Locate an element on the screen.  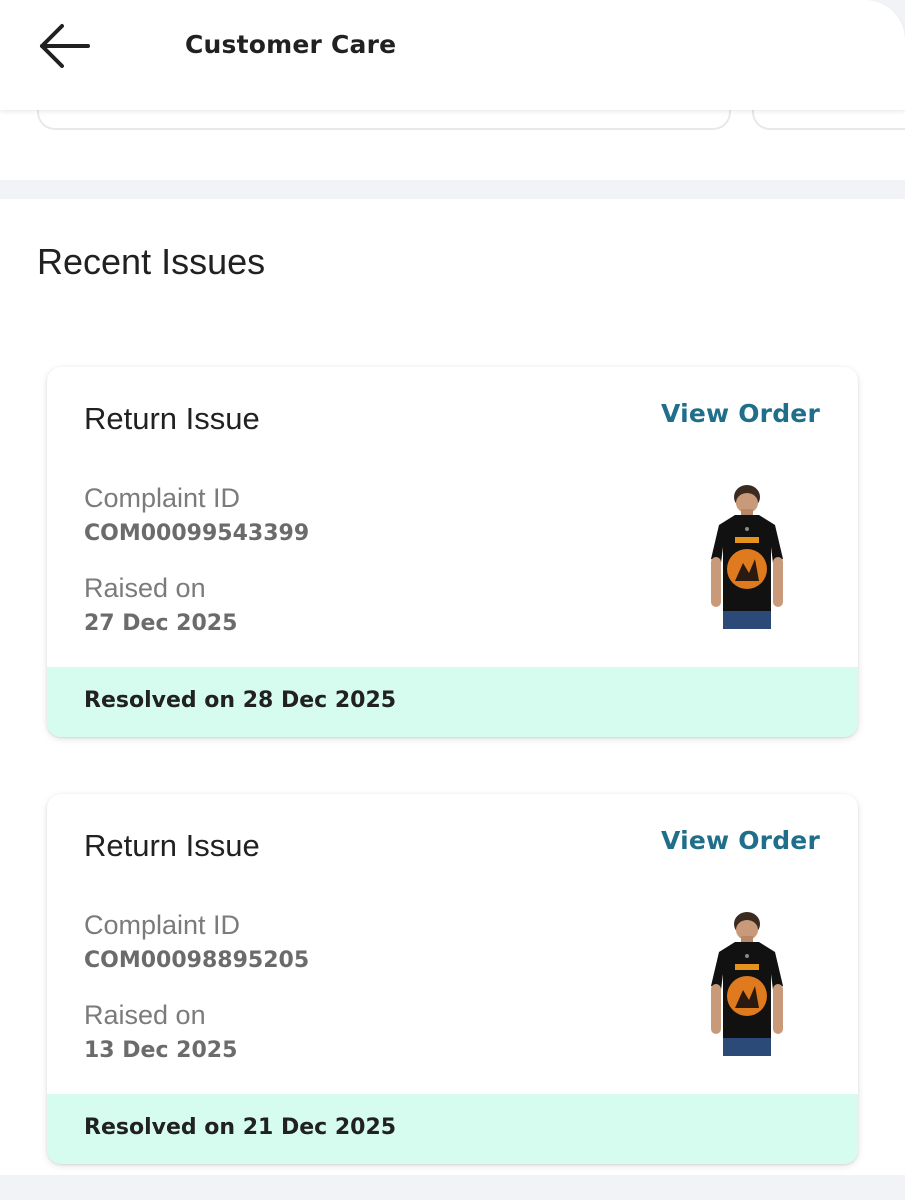
top-options-section is located at coordinates (452, 130).